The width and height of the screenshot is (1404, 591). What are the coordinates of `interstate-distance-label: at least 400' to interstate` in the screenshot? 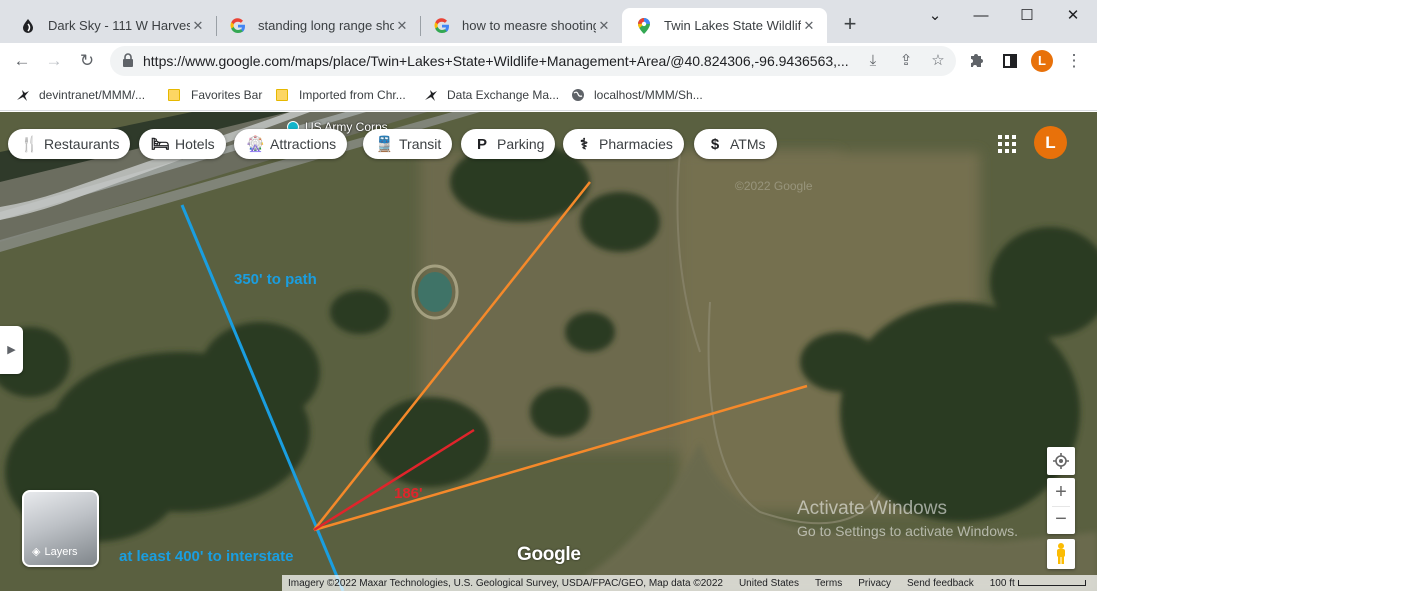 It's located at (206, 556).